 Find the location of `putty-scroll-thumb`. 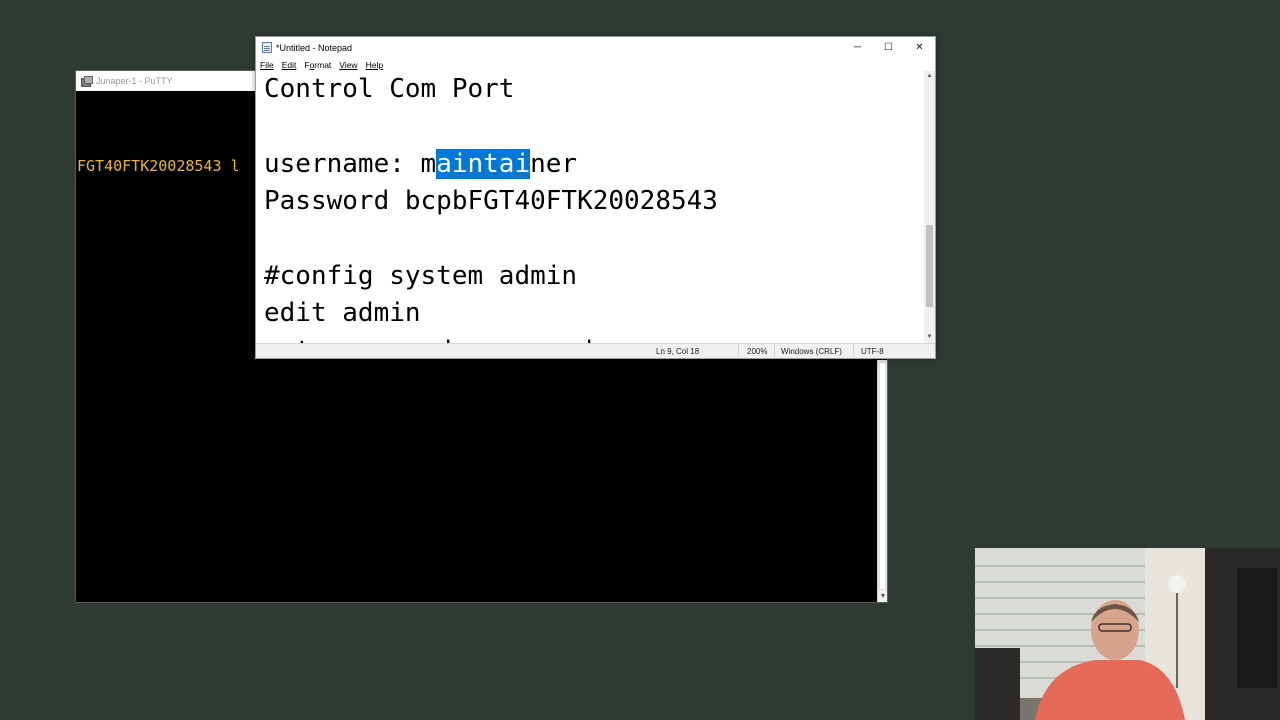

putty-scroll-thumb is located at coordinates (882, 476).